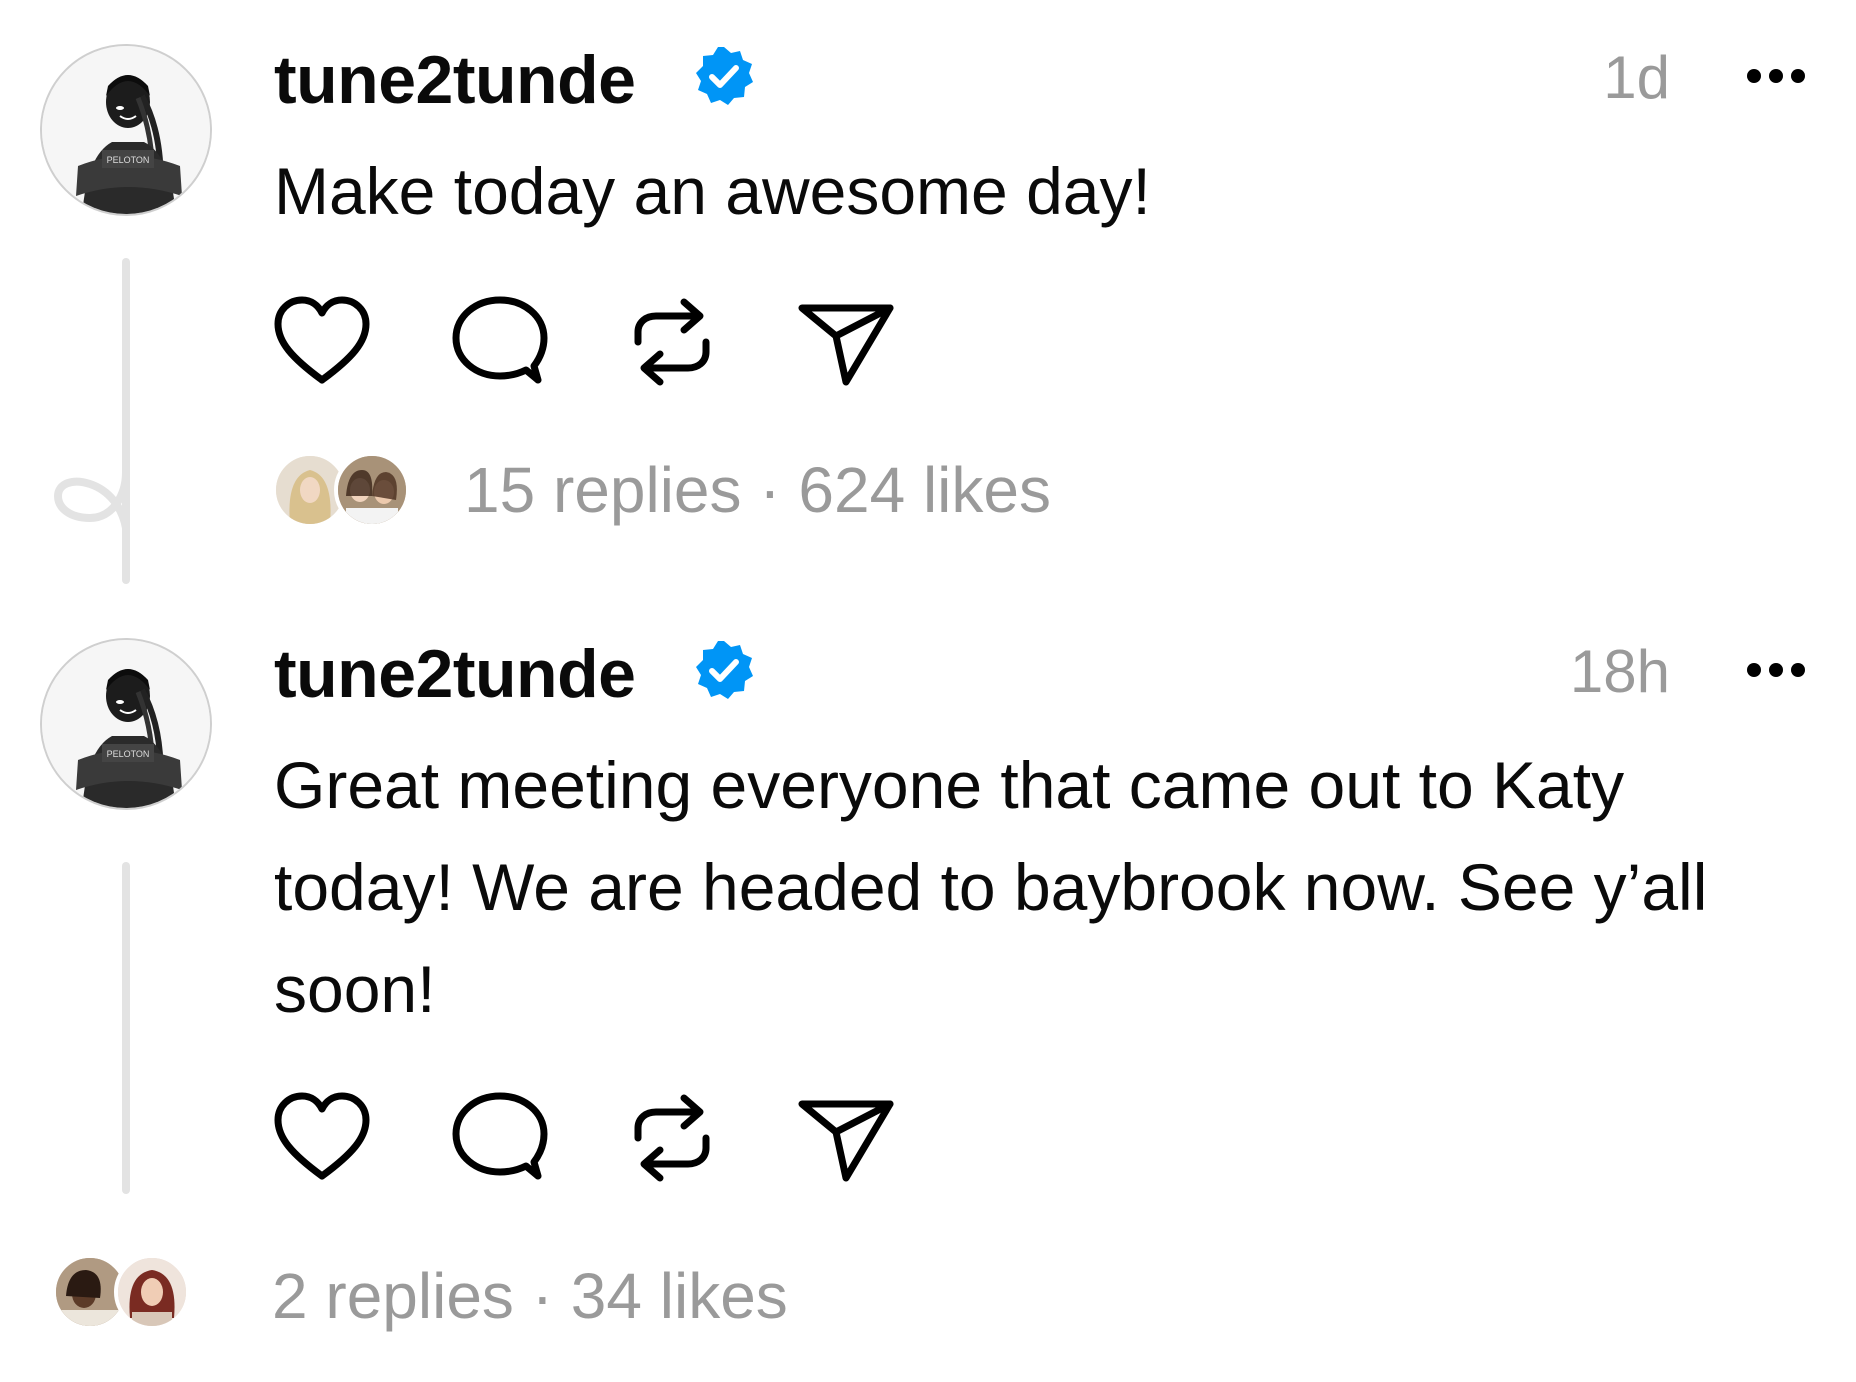  What do you see at coordinates (91, 499) in the screenshot?
I see `thread-loop-icon` at bounding box center [91, 499].